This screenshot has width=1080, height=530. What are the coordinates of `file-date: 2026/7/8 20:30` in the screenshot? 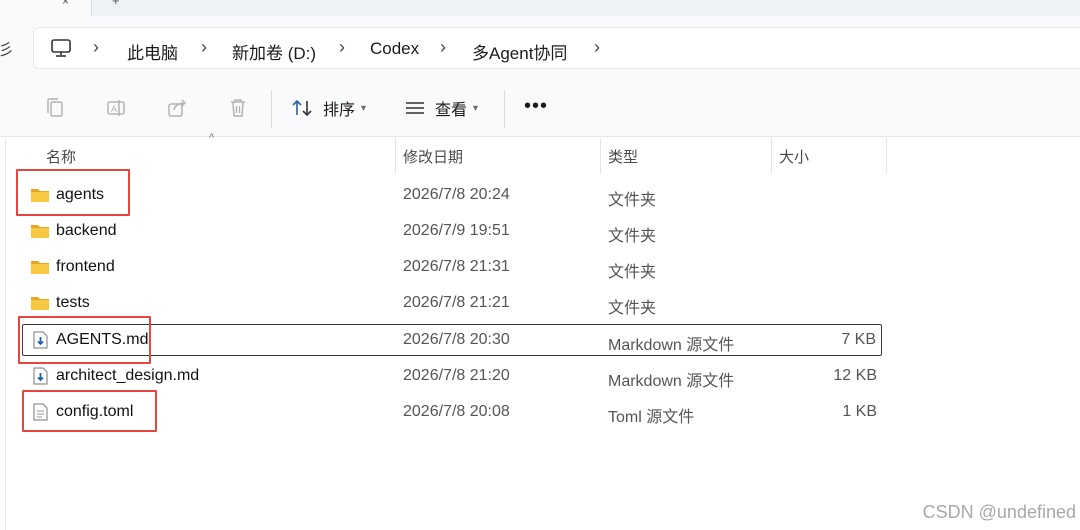 It's located at (456, 339).